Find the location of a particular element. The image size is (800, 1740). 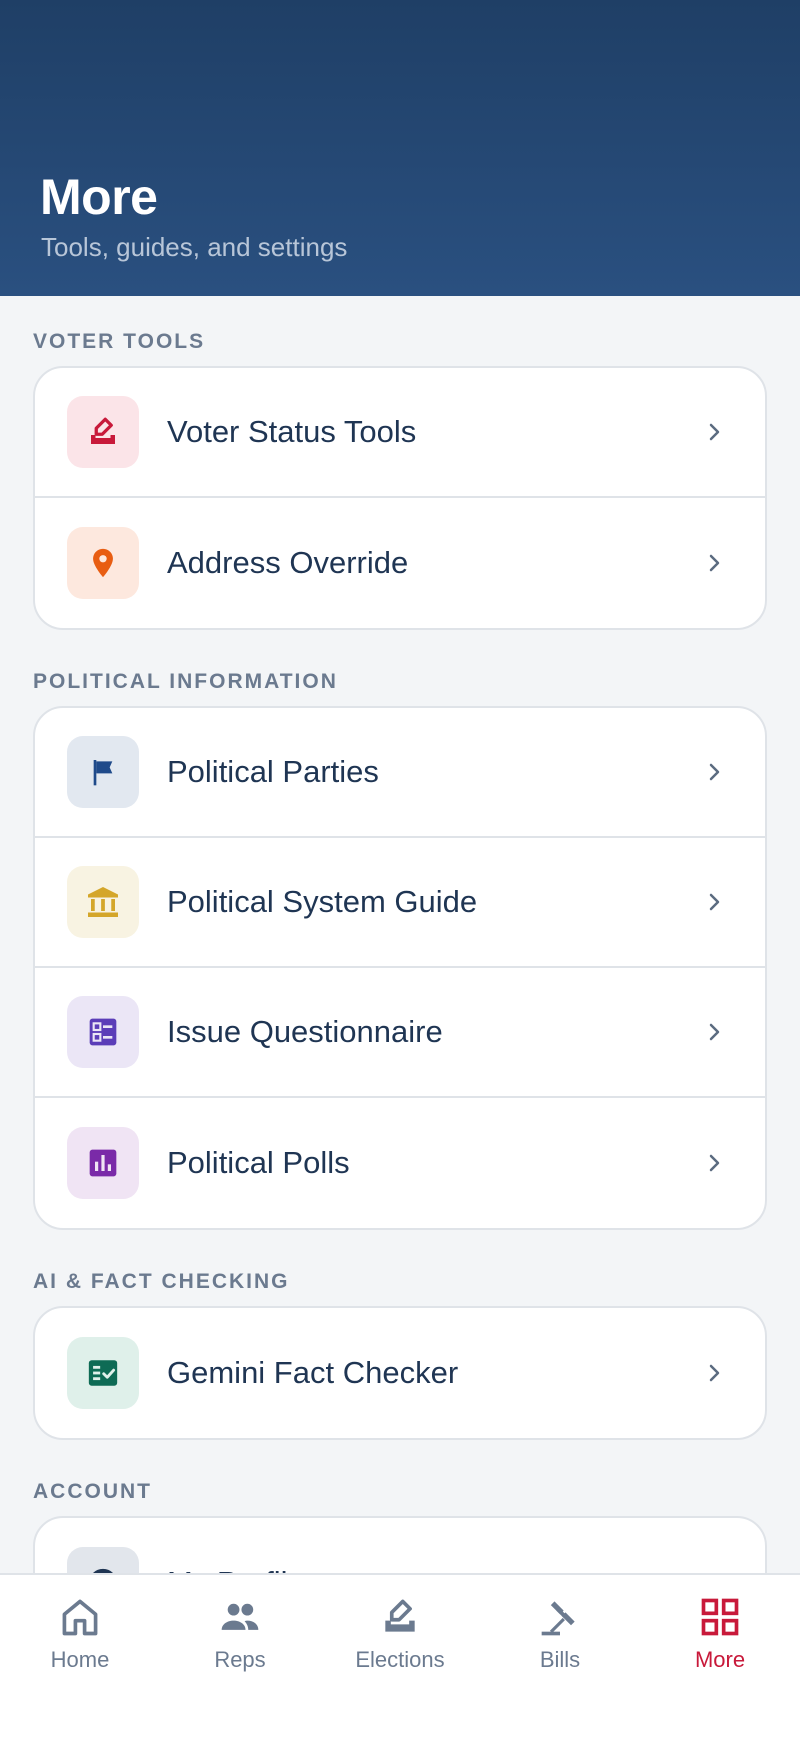

gavel-icon is located at coordinates (558, 1618).